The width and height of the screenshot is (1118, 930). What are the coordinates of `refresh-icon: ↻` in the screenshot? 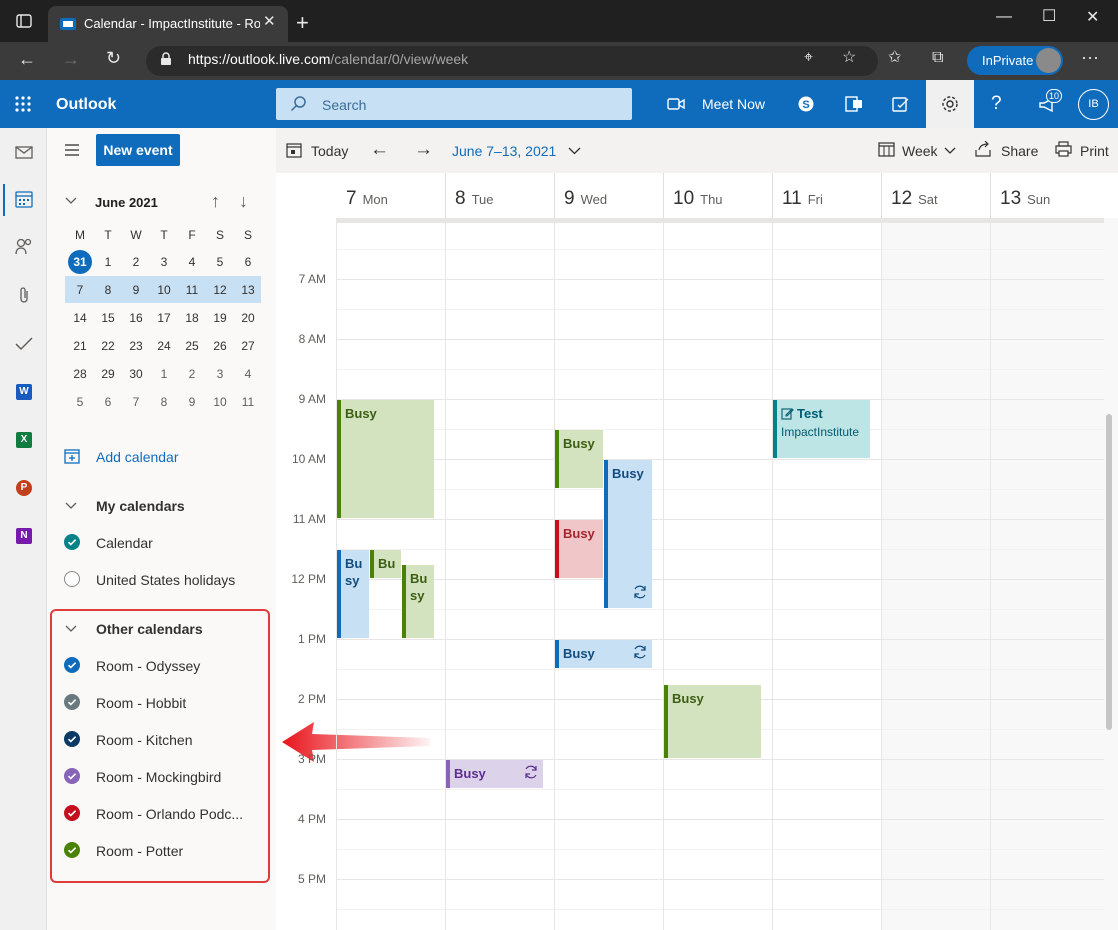 It's located at (113, 58).